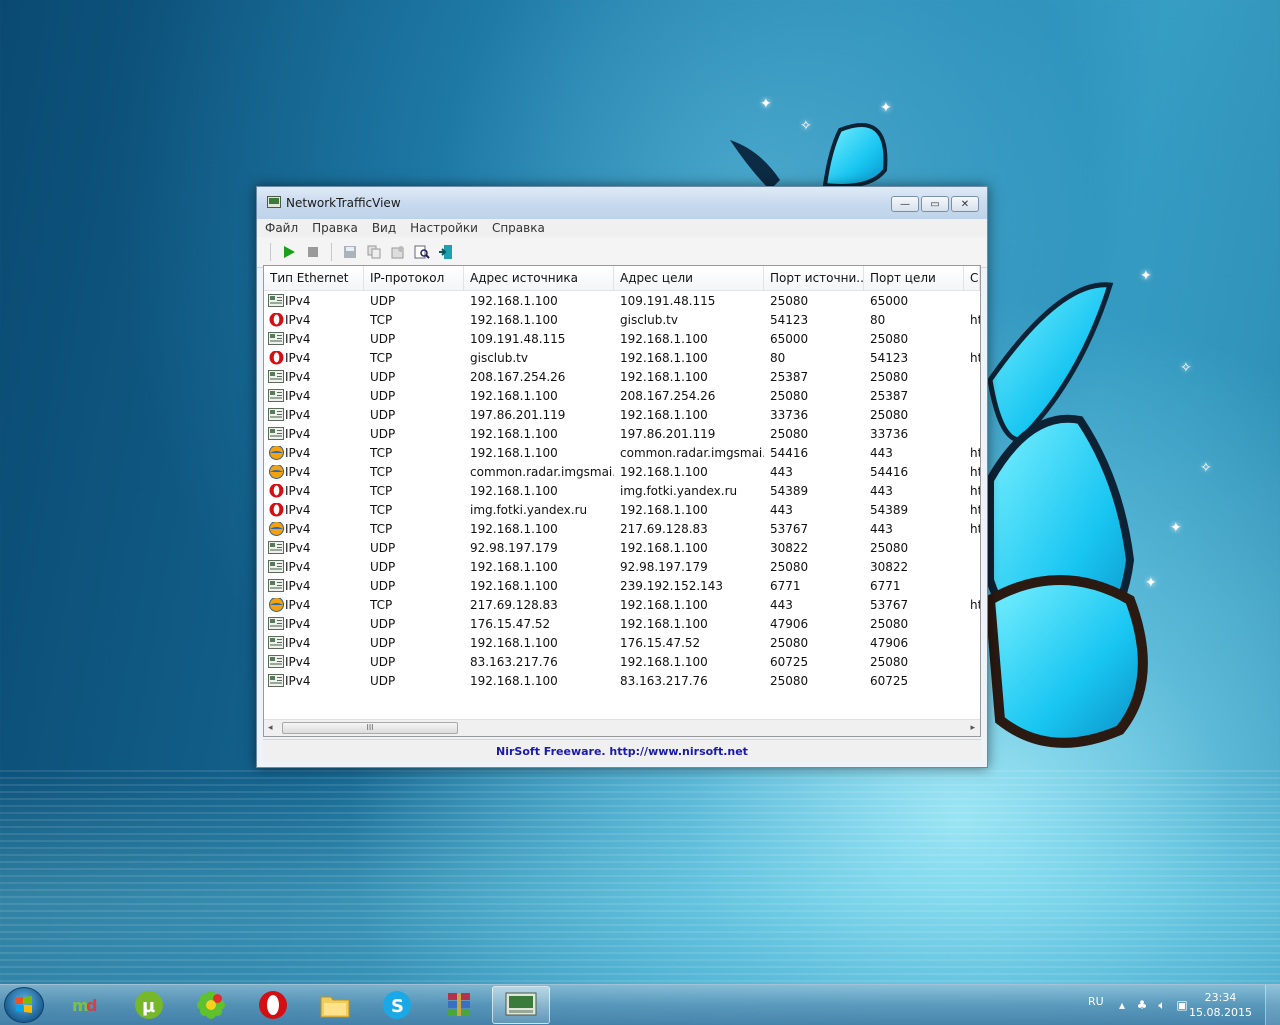 This screenshot has width=1280, height=1025. Describe the element at coordinates (689, 278) in the screenshot. I see `col-destination-address: Адрес цели` at that location.